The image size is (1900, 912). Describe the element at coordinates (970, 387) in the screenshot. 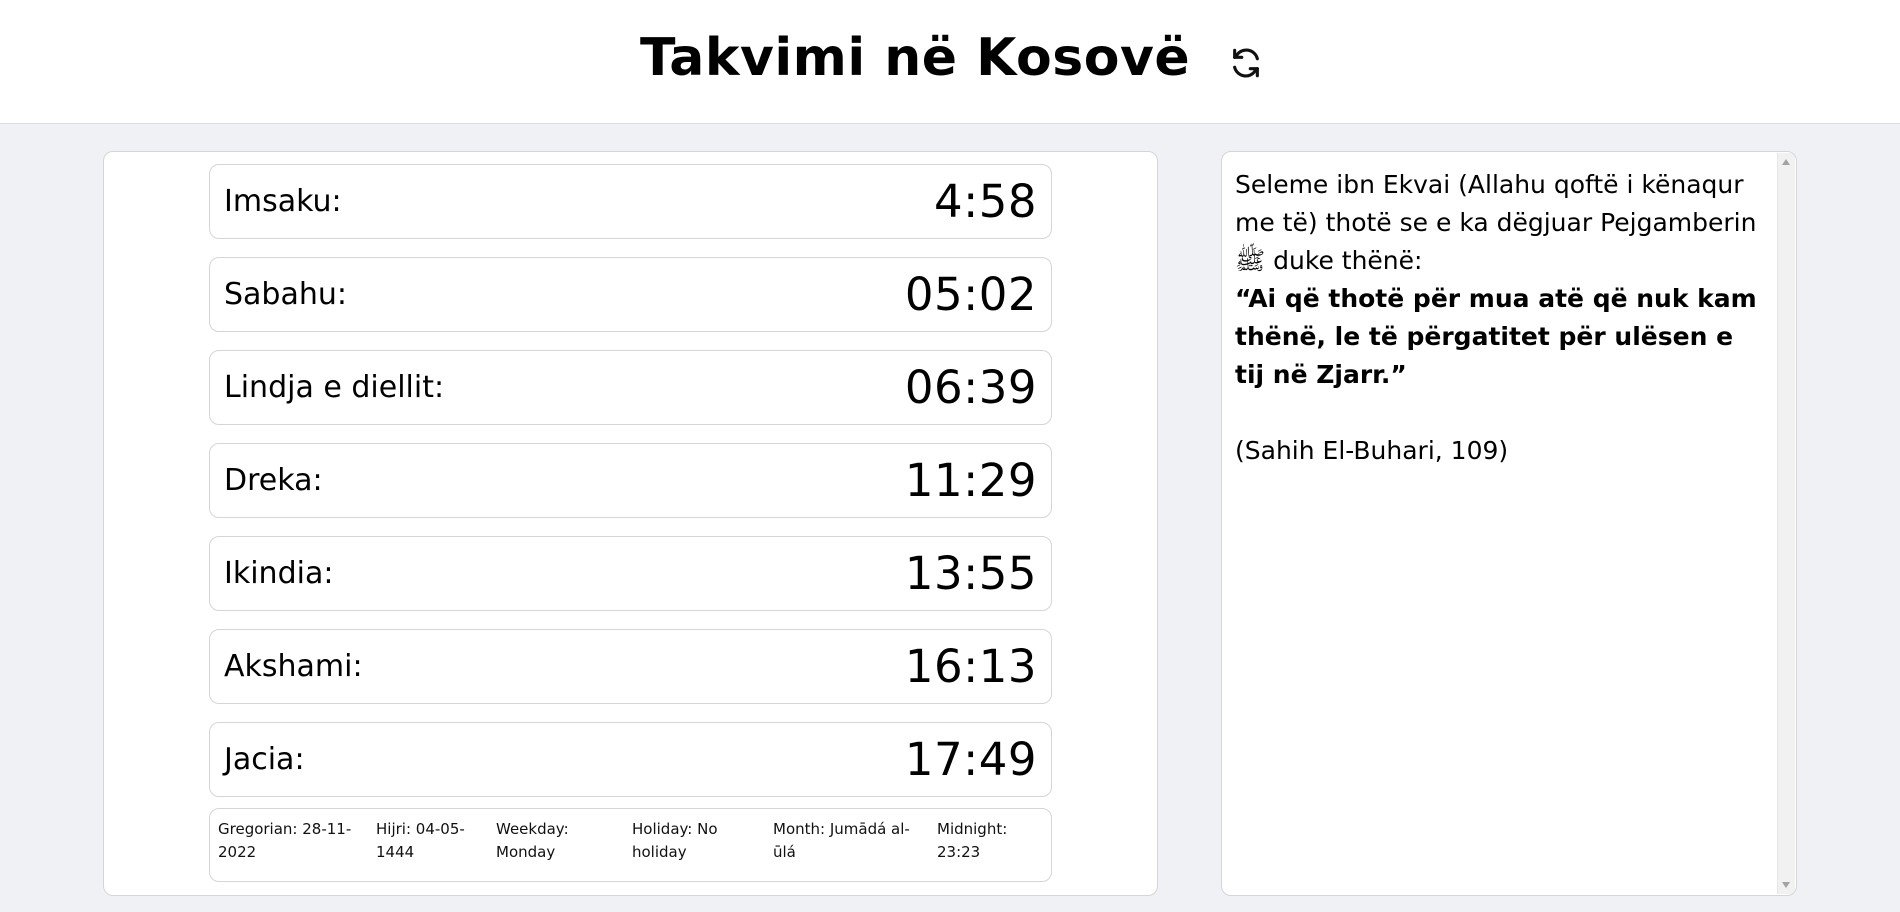

I see `prayer-time: 06:39` at that location.